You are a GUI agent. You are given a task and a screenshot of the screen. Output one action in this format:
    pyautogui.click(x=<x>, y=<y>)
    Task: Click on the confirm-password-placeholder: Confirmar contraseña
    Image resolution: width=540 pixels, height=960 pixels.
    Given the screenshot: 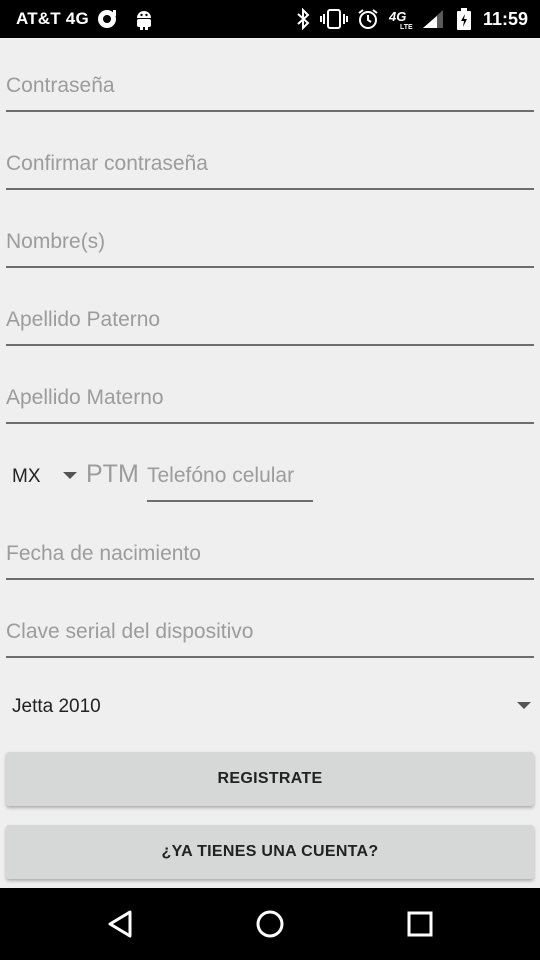 What is the action you would take?
    pyautogui.click(x=107, y=163)
    